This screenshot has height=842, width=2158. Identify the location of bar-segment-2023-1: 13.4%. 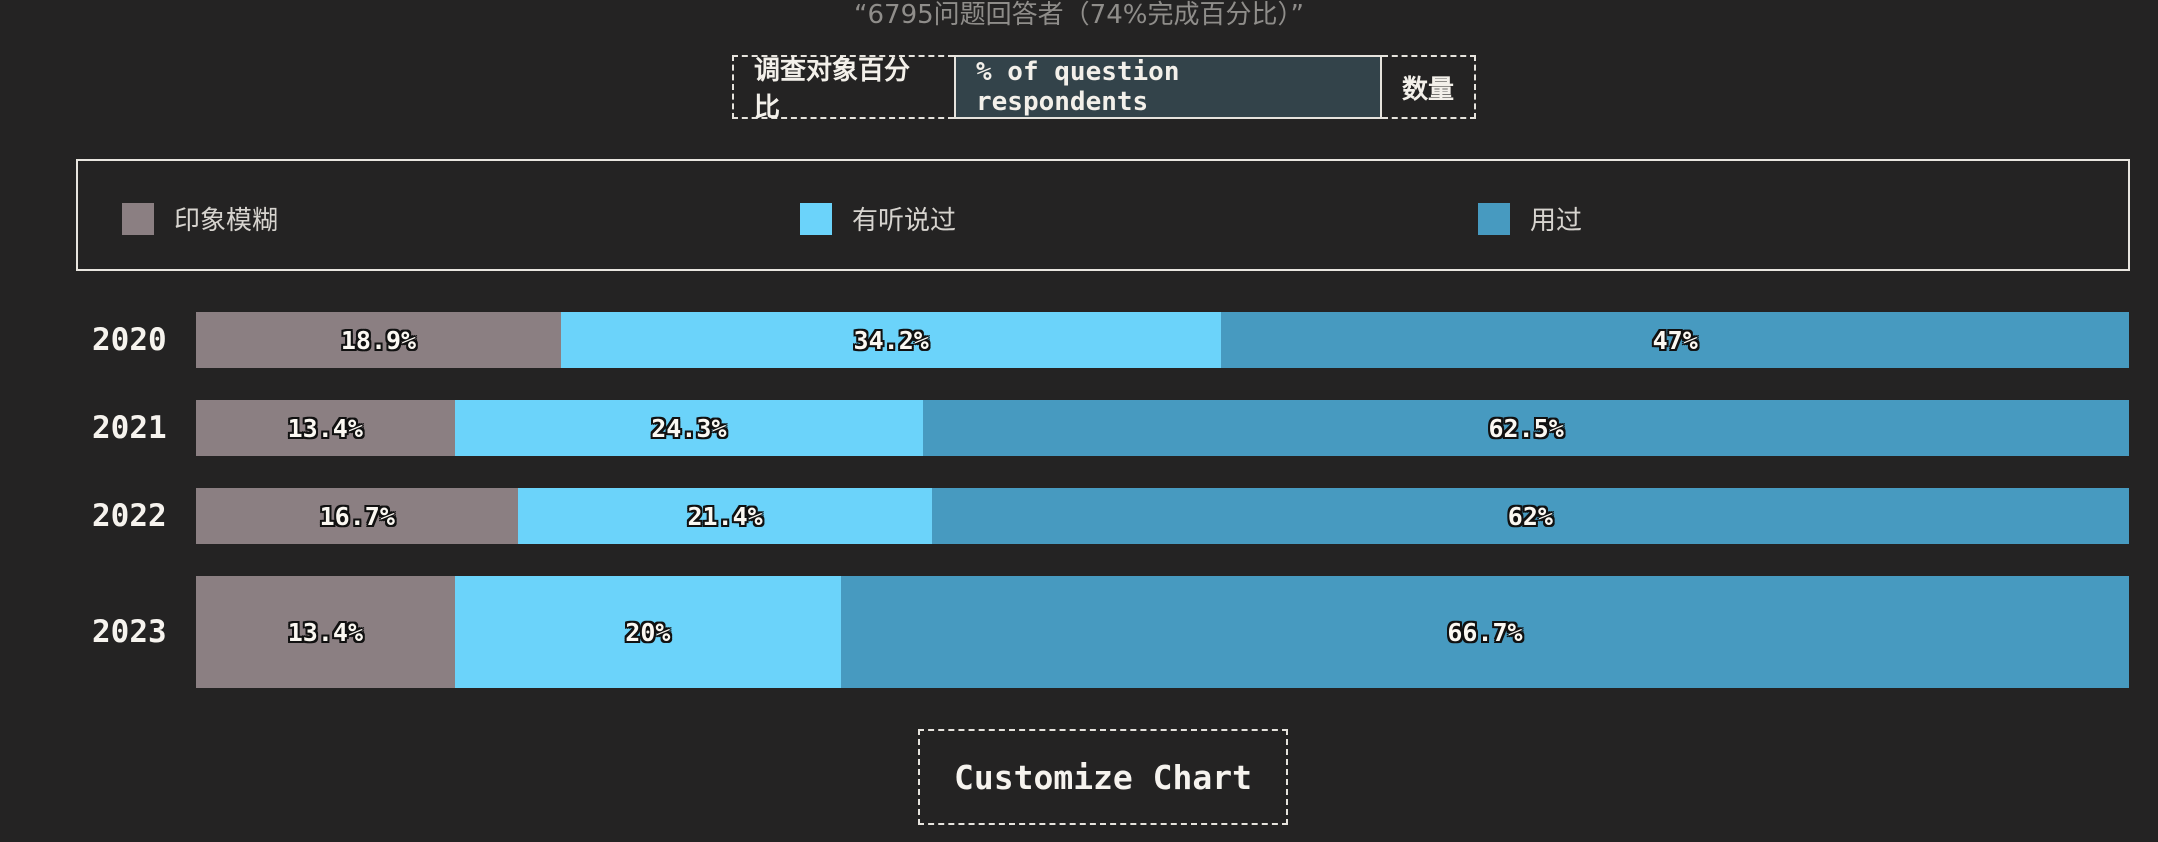
(325, 632).